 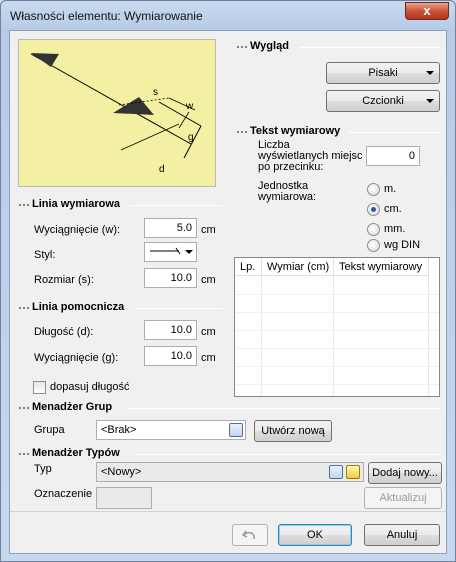 I want to click on ok-button: OK, so click(x=315, y=535).